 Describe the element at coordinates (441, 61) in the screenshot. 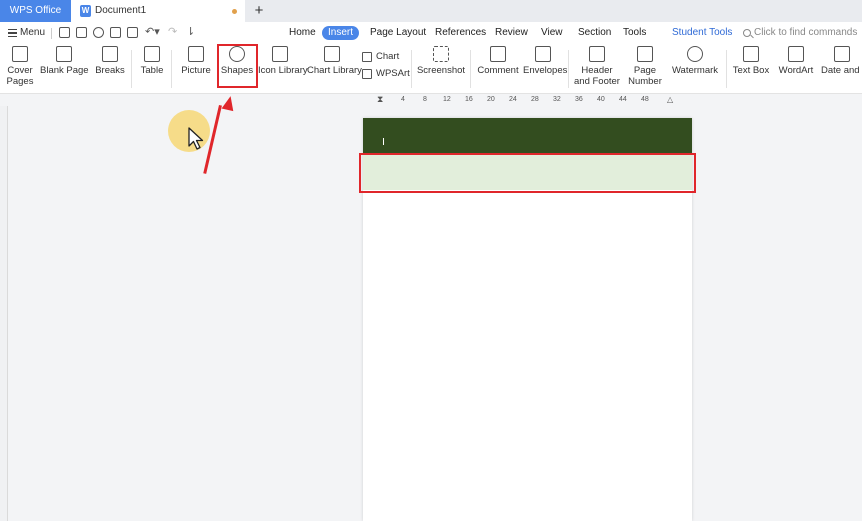

I see `screenshot-button: Screenshot` at that location.